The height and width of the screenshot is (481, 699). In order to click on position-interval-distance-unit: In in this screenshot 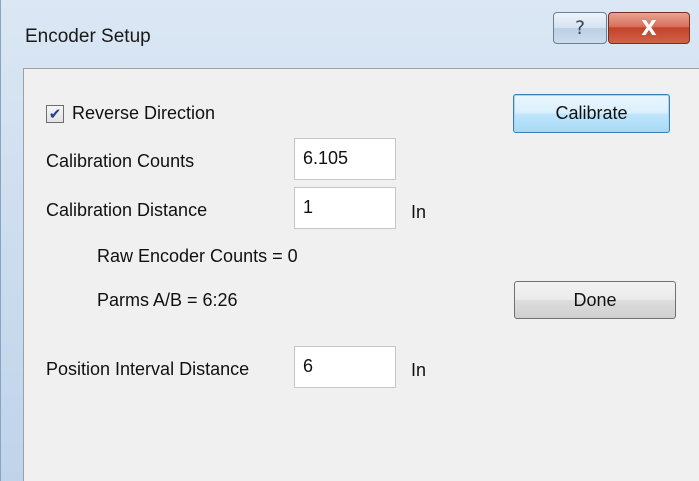, I will do `click(419, 370)`.